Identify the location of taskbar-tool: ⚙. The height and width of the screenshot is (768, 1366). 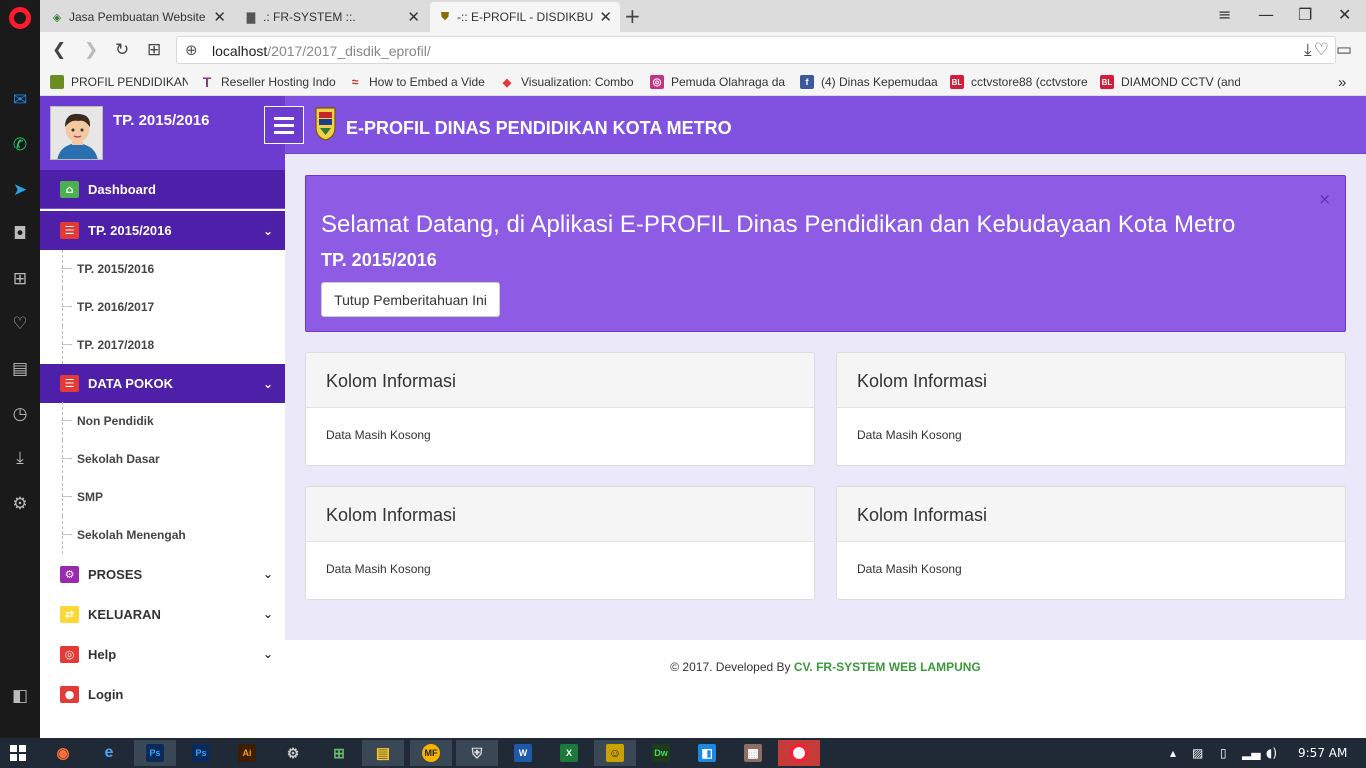
(293, 753).